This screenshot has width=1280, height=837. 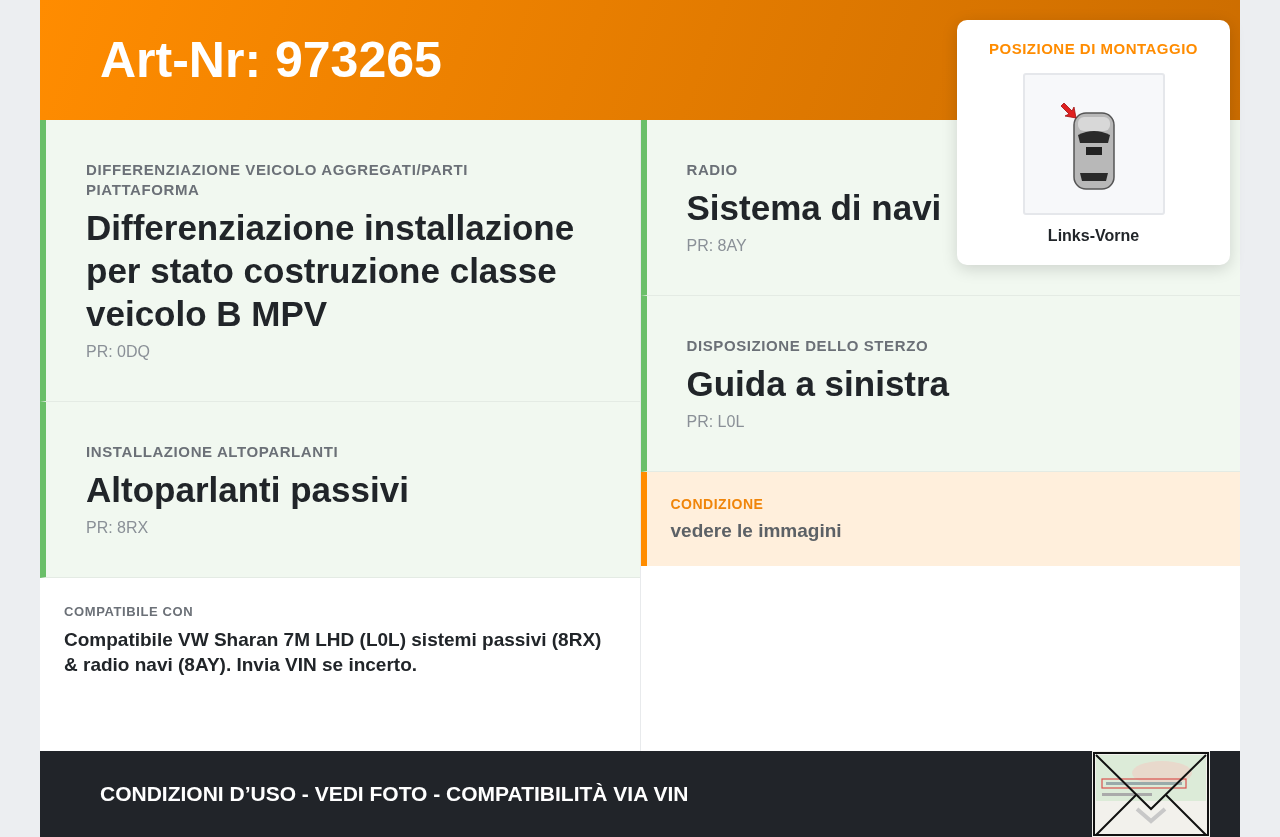 I want to click on pr-code: PR: L0L, so click(x=716, y=422).